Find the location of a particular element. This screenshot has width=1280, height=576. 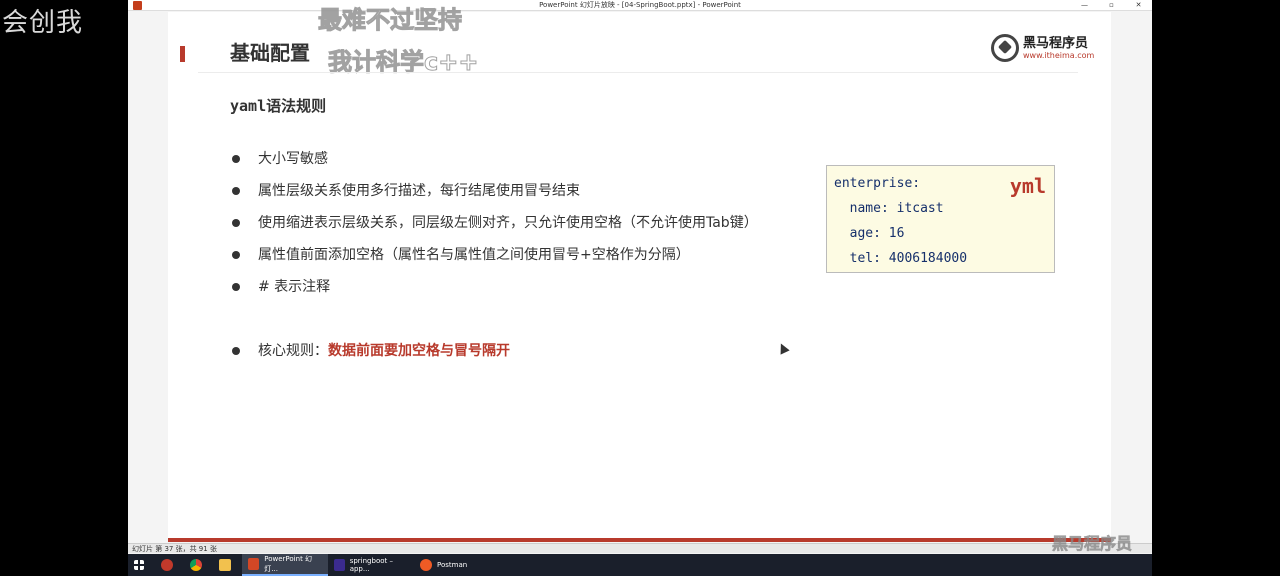

postman-icon is located at coordinates (426, 565).